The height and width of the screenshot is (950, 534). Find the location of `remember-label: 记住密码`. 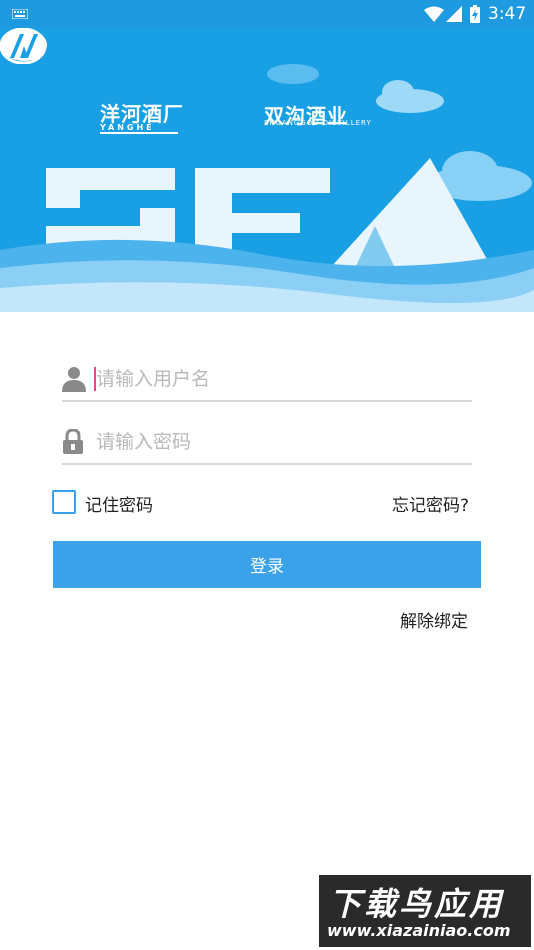

remember-label: 记住密码 is located at coordinates (119, 506).